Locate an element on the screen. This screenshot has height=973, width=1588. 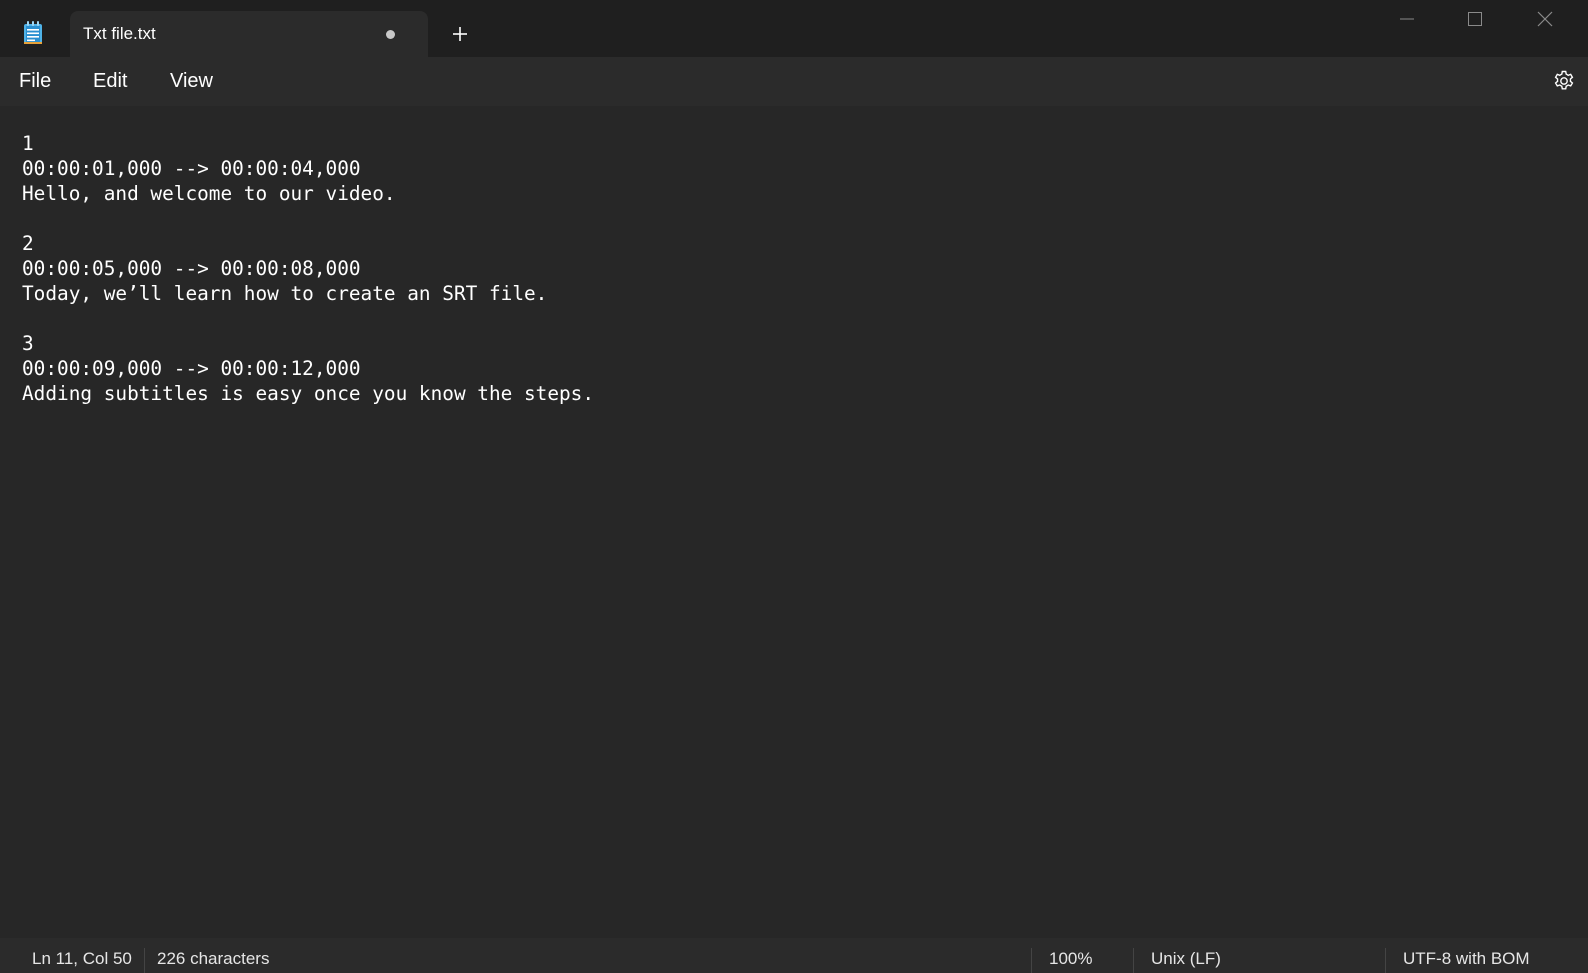
tab-txt-file: Txt file.txt is located at coordinates (249, 34).